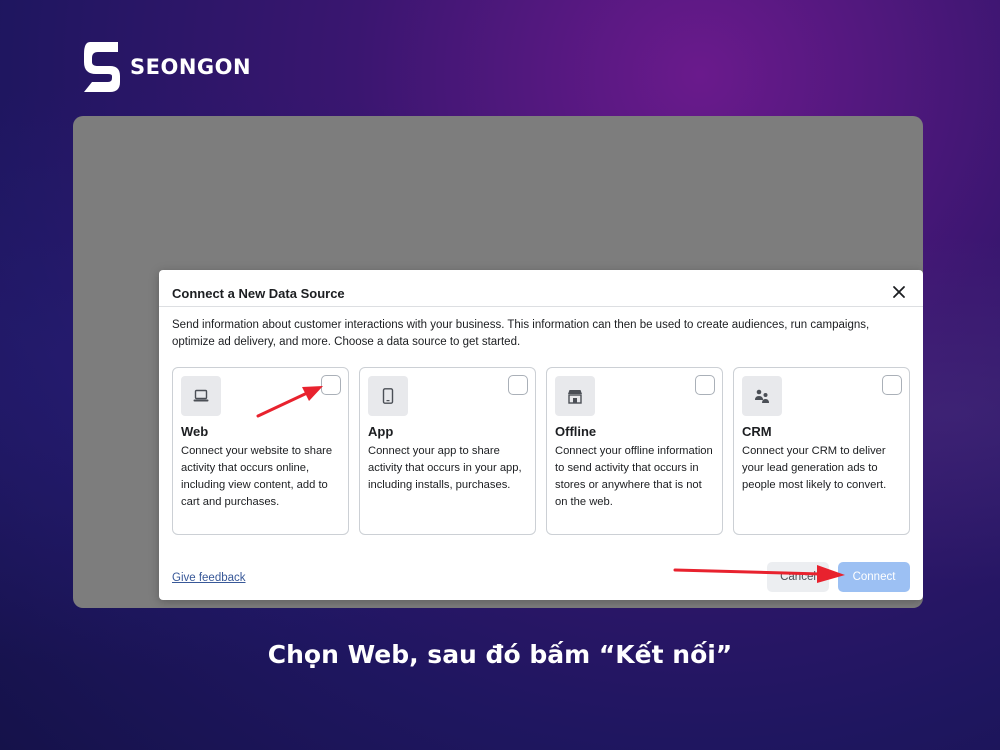 This screenshot has width=1000, height=750. Describe the element at coordinates (195, 431) in the screenshot. I see `card-web-title: Web` at that location.